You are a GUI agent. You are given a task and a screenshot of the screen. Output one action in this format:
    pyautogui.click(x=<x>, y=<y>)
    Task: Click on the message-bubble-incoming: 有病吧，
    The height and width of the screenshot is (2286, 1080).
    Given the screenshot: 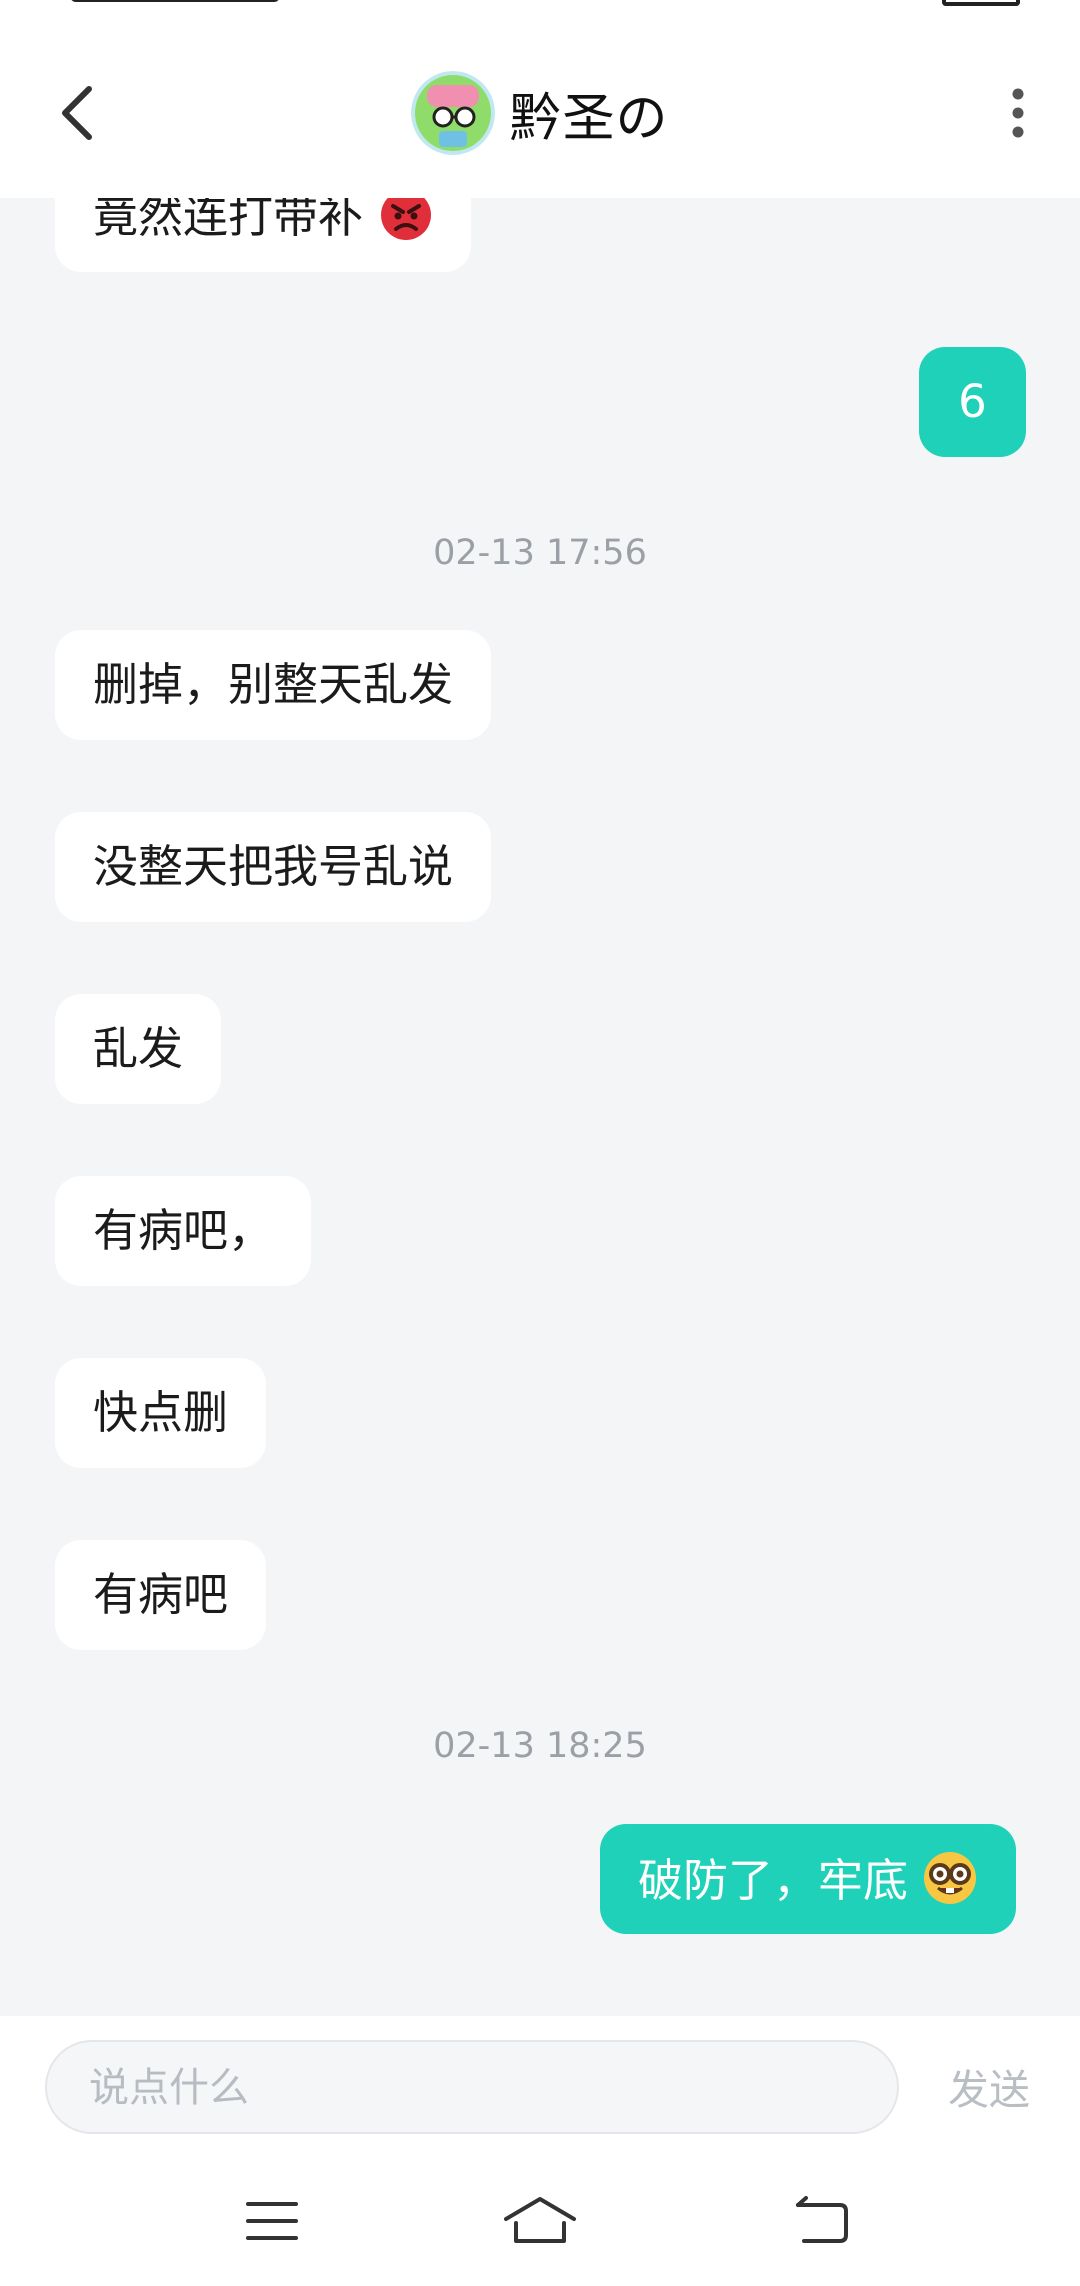 What is the action you would take?
    pyautogui.click(x=183, y=1231)
    